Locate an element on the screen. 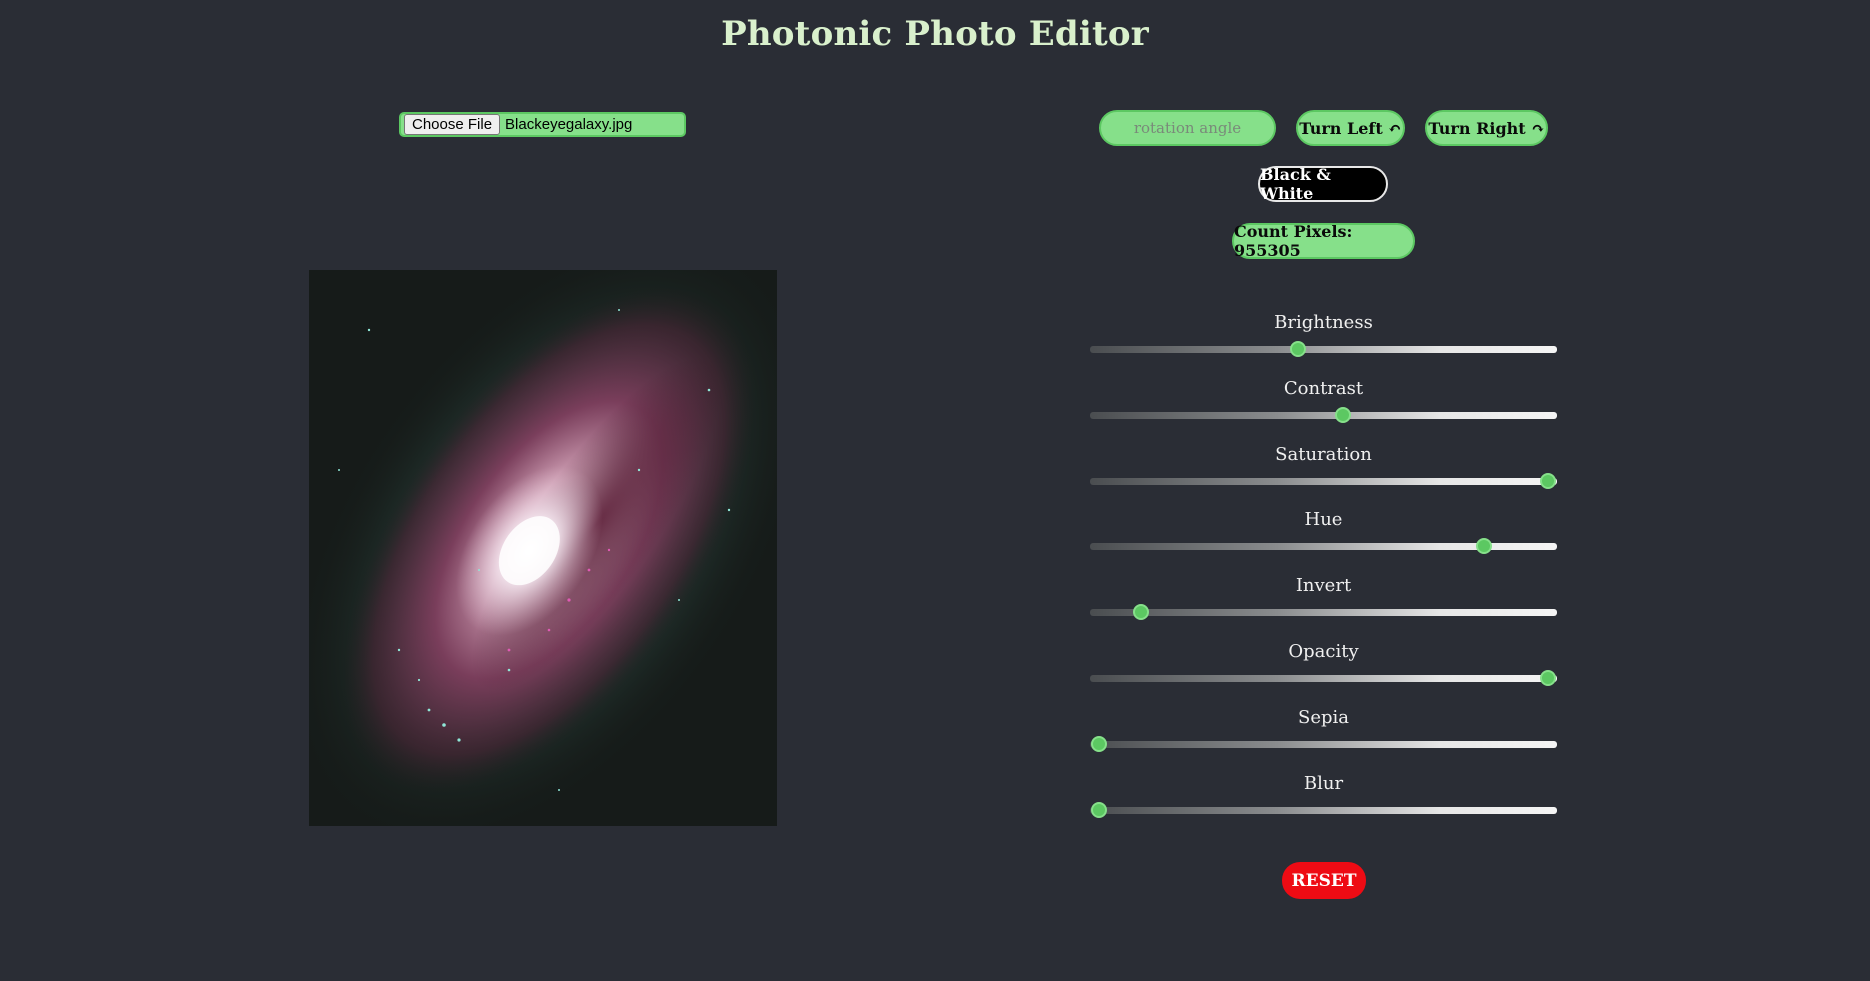 This screenshot has height=981, width=1870. slider-label: Saturation is located at coordinates (1323, 454).